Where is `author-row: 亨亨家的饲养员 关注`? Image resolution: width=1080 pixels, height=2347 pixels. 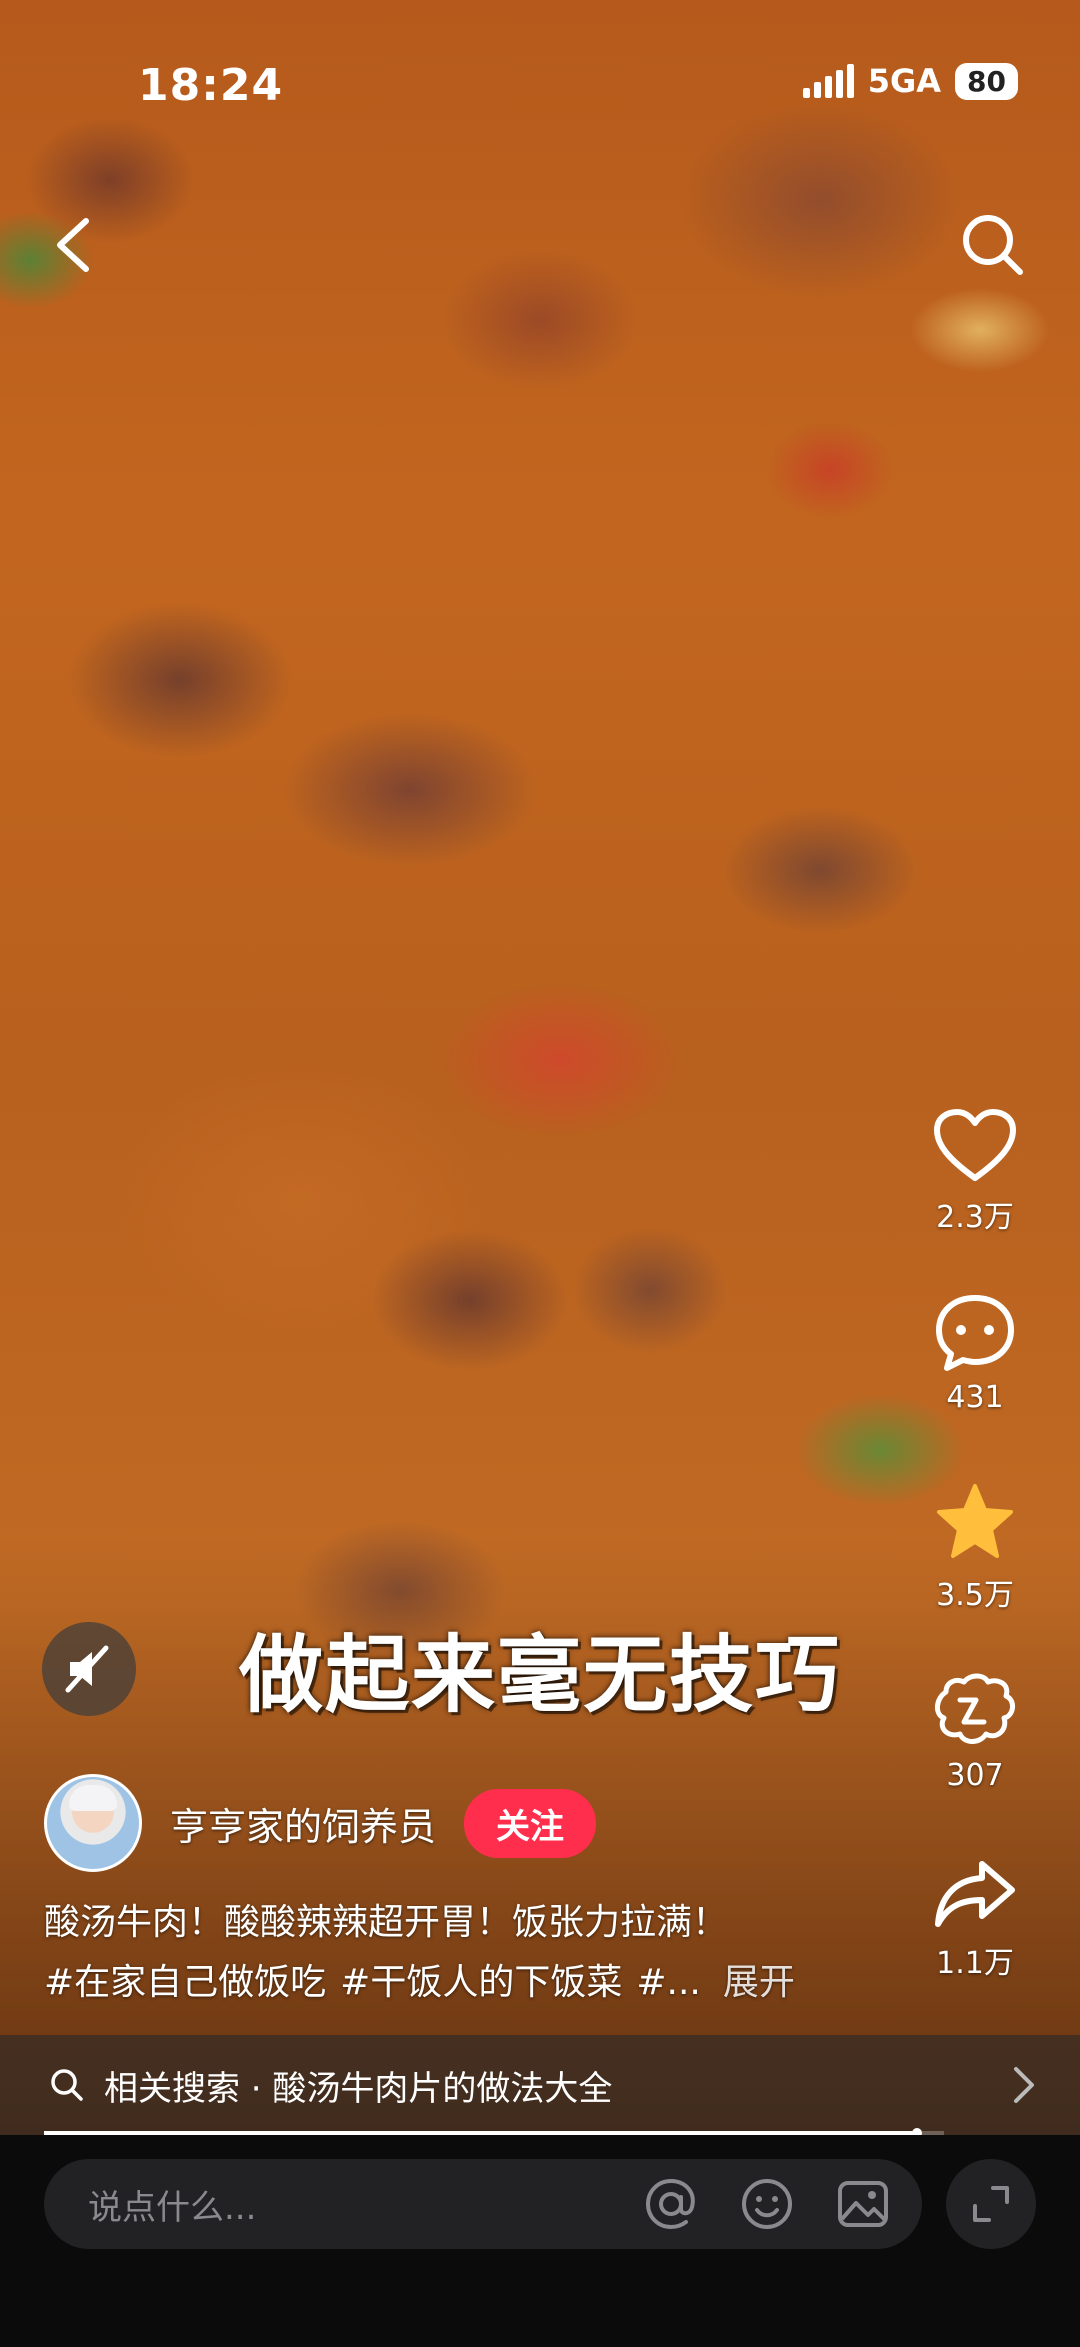
author-row: 亨亨家的饲养员 关注 is located at coordinates (320, 1823).